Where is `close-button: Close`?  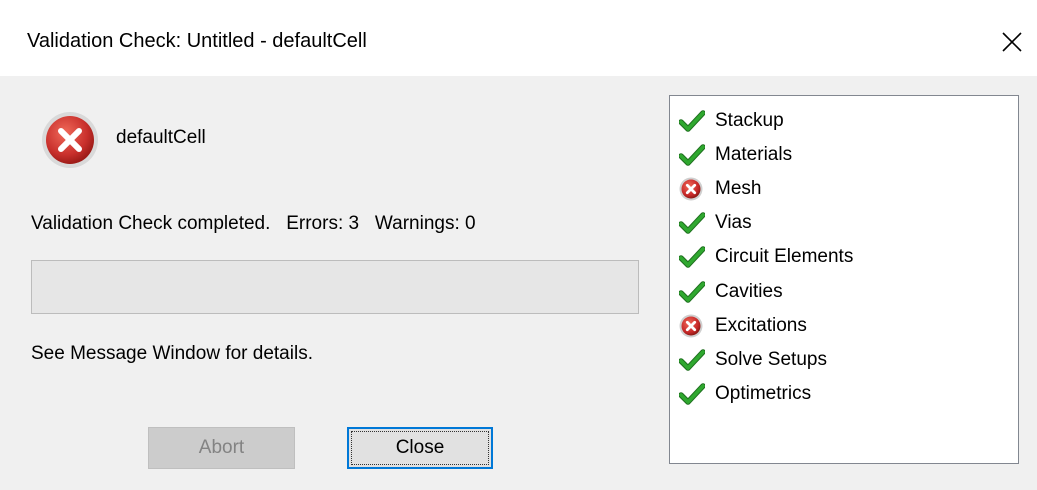
close-button: Close is located at coordinates (420, 448).